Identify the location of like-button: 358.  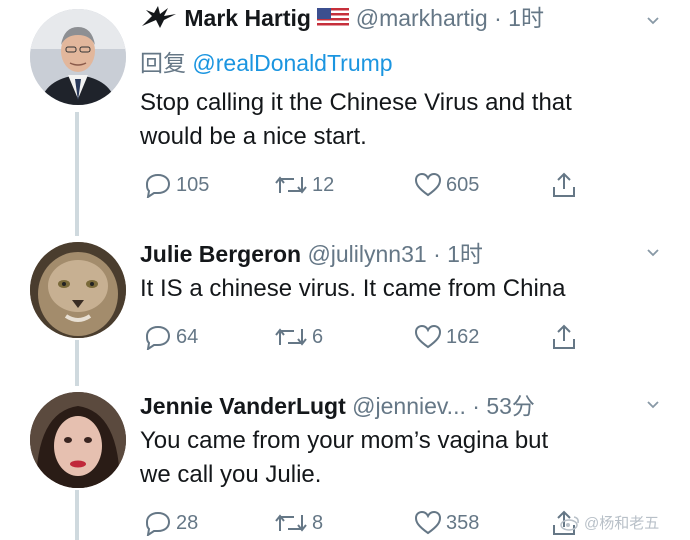
(446, 523).